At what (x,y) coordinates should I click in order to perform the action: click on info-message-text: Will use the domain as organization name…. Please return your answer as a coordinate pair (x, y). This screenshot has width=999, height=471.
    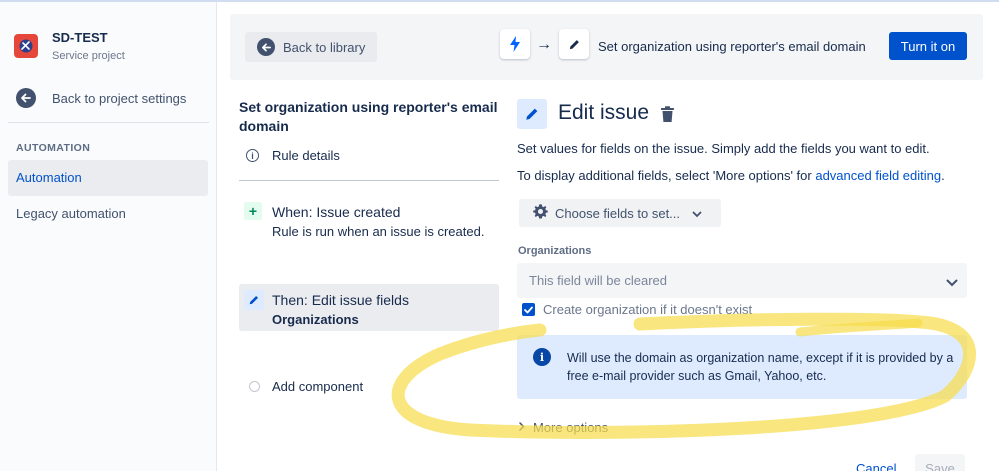
    Looking at the image, I should click on (760, 367).